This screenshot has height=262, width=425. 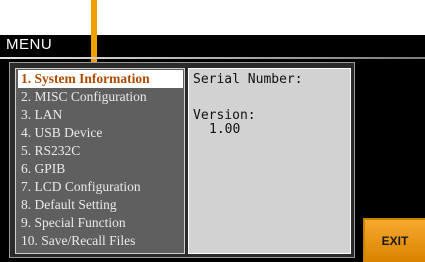 What do you see at coordinates (100, 241) in the screenshot?
I see `menu-item-save-recall-files: 10. Save/Recall Files` at bounding box center [100, 241].